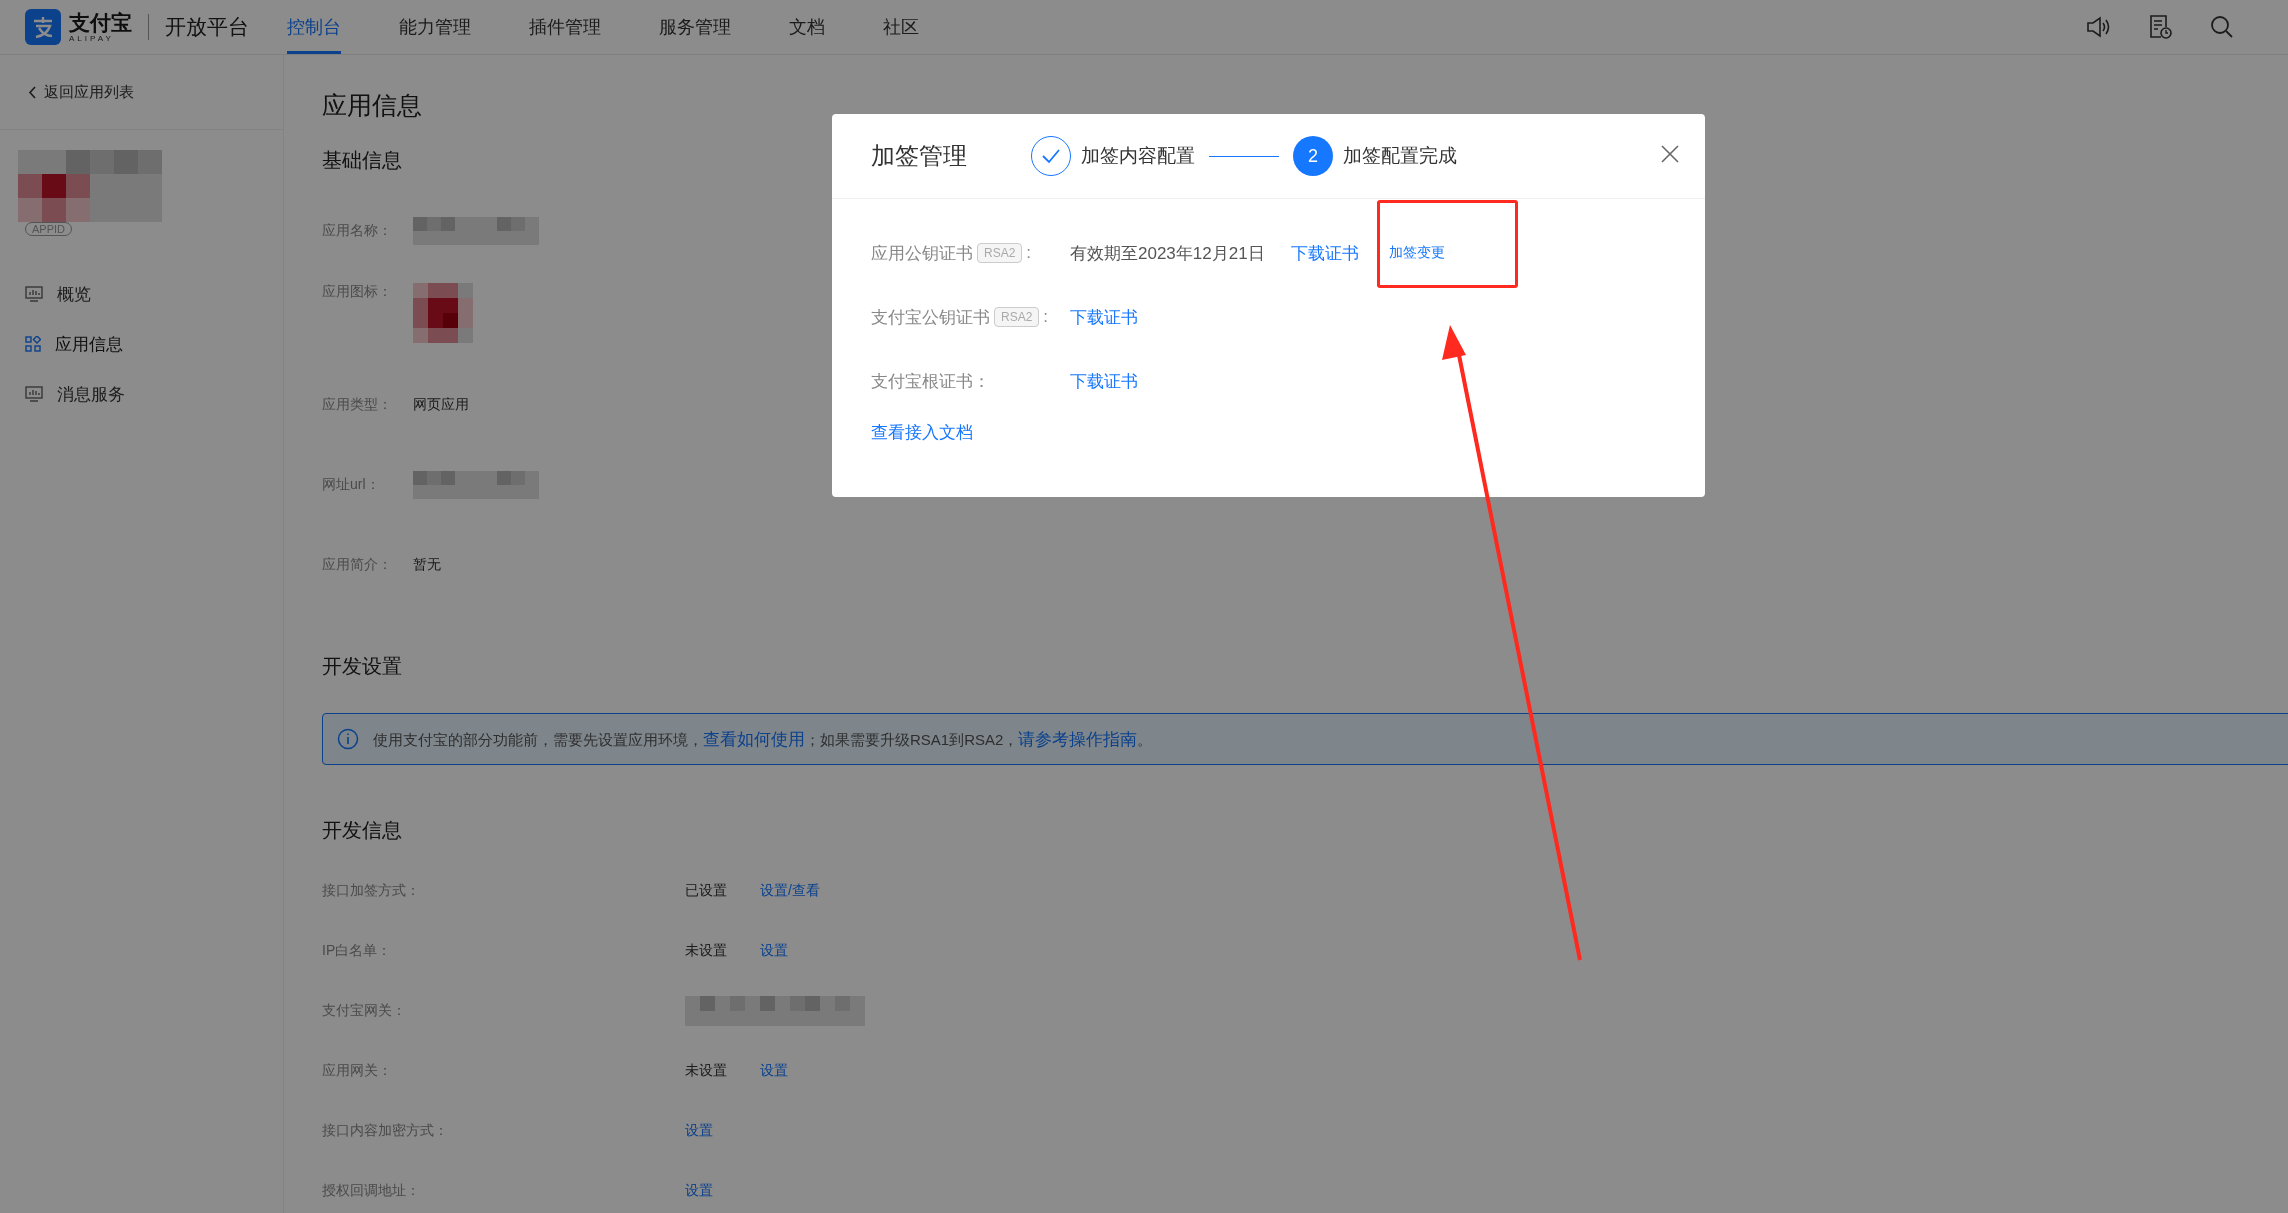  I want to click on nav-tab: 服务管理, so click(695, 27).